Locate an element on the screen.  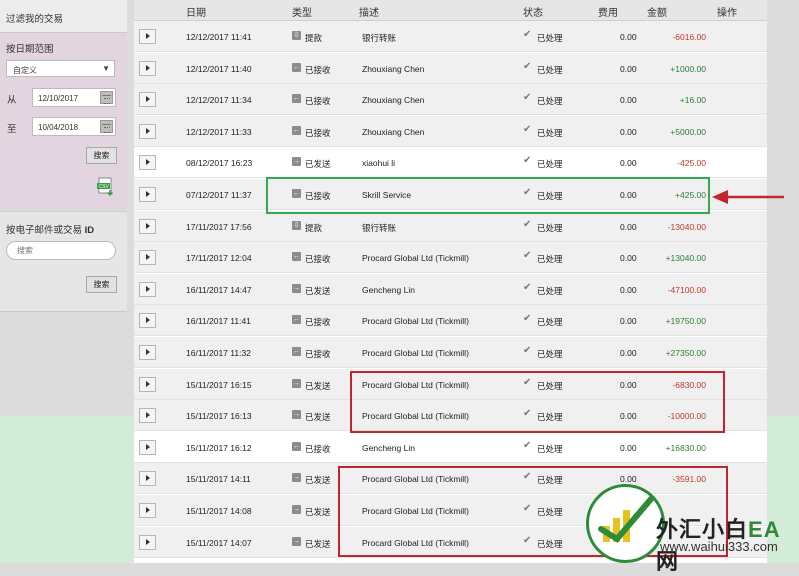
cell-date: 15/11/2017 16:13 is located at coordinates (219, 416).